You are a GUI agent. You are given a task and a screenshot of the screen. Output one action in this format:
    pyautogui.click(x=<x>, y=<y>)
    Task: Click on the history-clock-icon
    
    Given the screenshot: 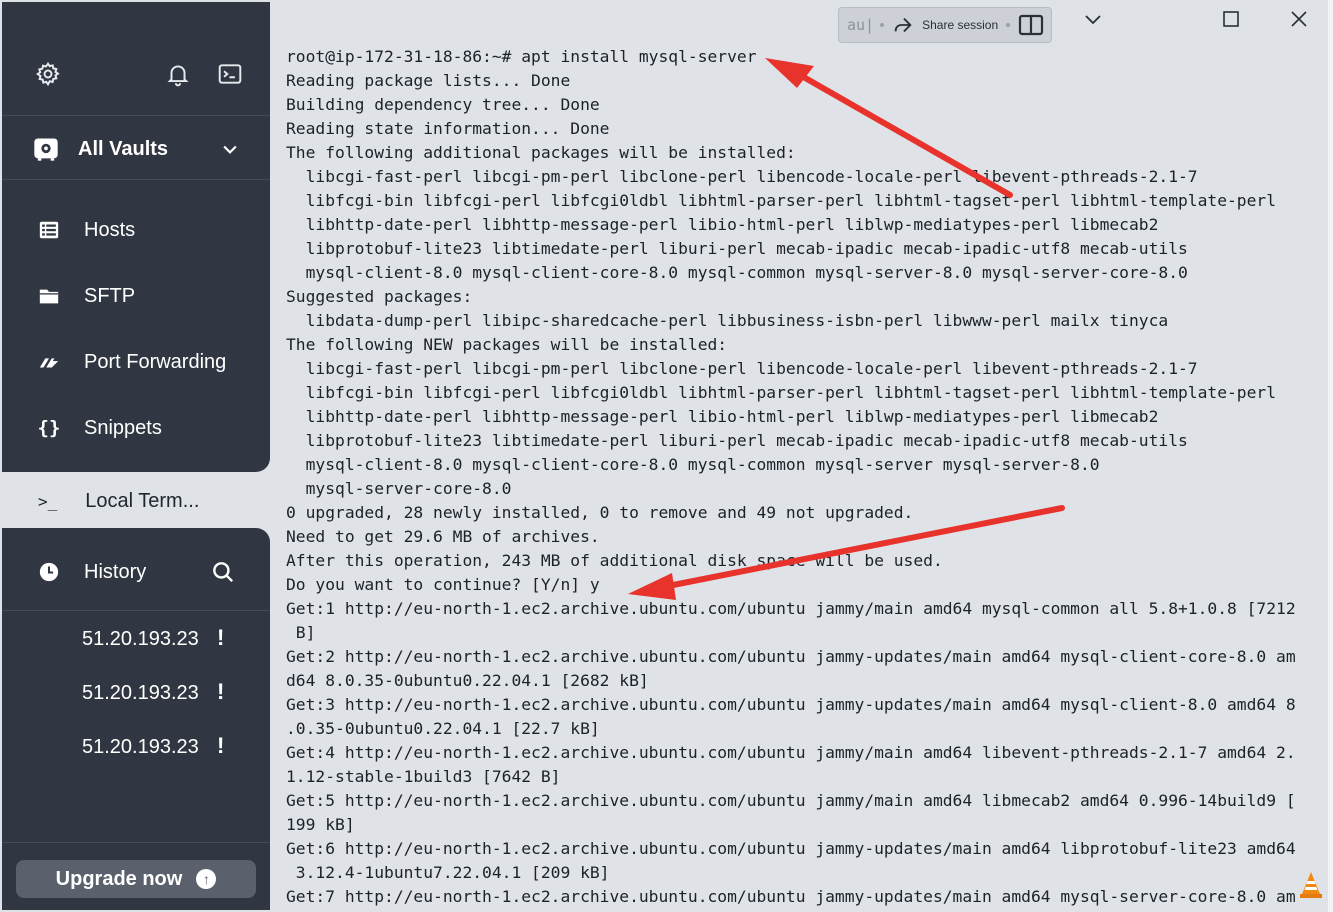 What is the action you would take?
    pyautogui.click(x=49, y=572)
    